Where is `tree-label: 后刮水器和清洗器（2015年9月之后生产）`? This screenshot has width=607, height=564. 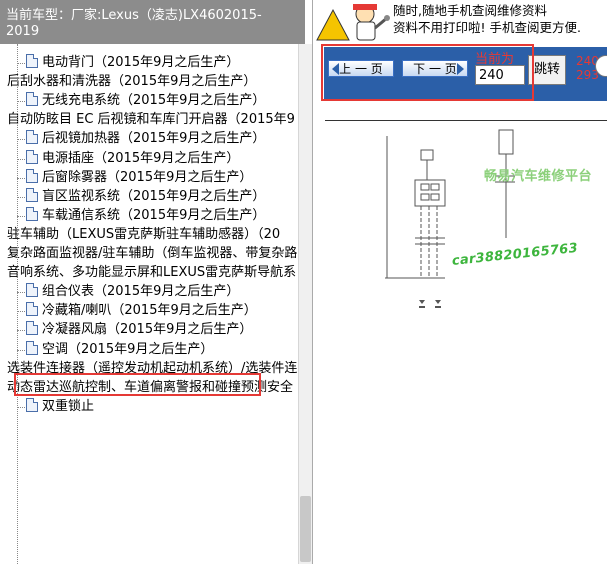 tree-label: 后刮水器和清洗器（2015年9月之后生产） is located at coordinates (132, 82).